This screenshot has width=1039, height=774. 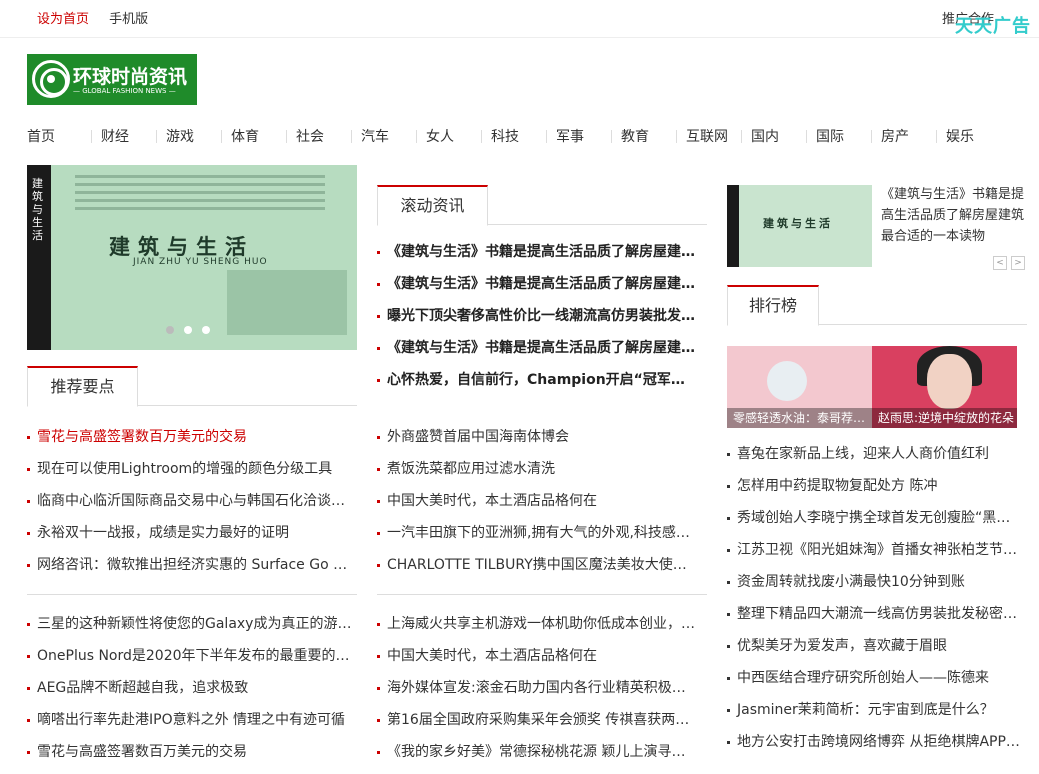 I want to click on list-item: 网络咨讯：微软推出担经济实惠的 Surface Go 平板电脑, so click(x=192, y=565).